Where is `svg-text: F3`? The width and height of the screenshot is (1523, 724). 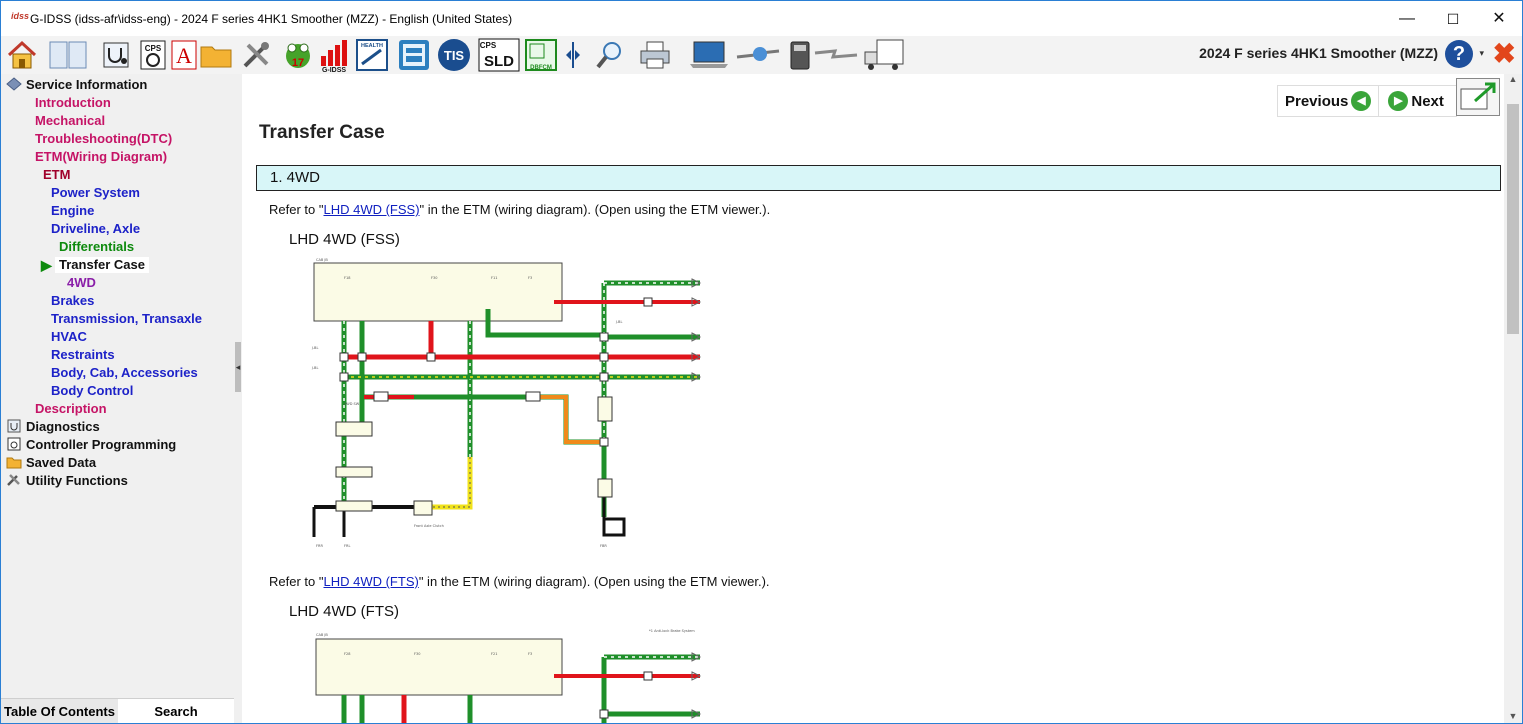 svg-text: F3 is located at coordinates (530, 654).